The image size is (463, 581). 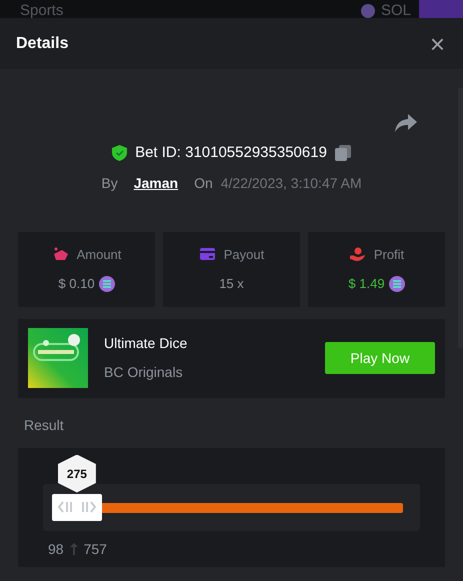 I want to click on copy-icon, so click(x=342, y=153).